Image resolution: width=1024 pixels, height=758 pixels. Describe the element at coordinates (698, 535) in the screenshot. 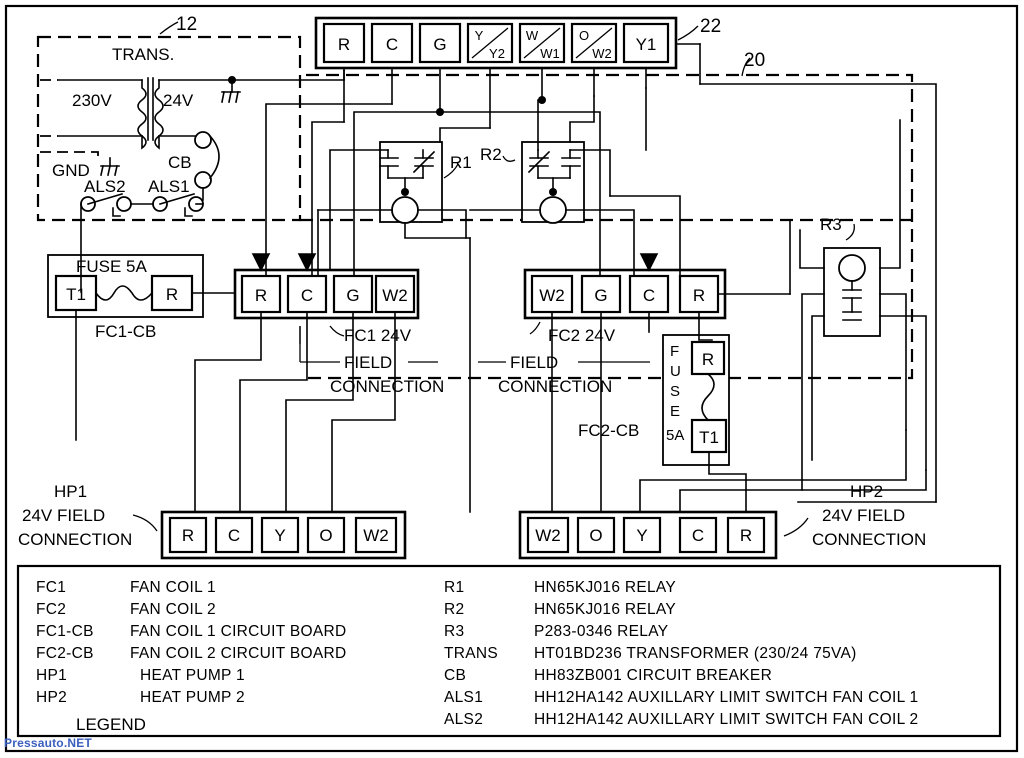

I see `hp2-terminal-C: C` at that location.